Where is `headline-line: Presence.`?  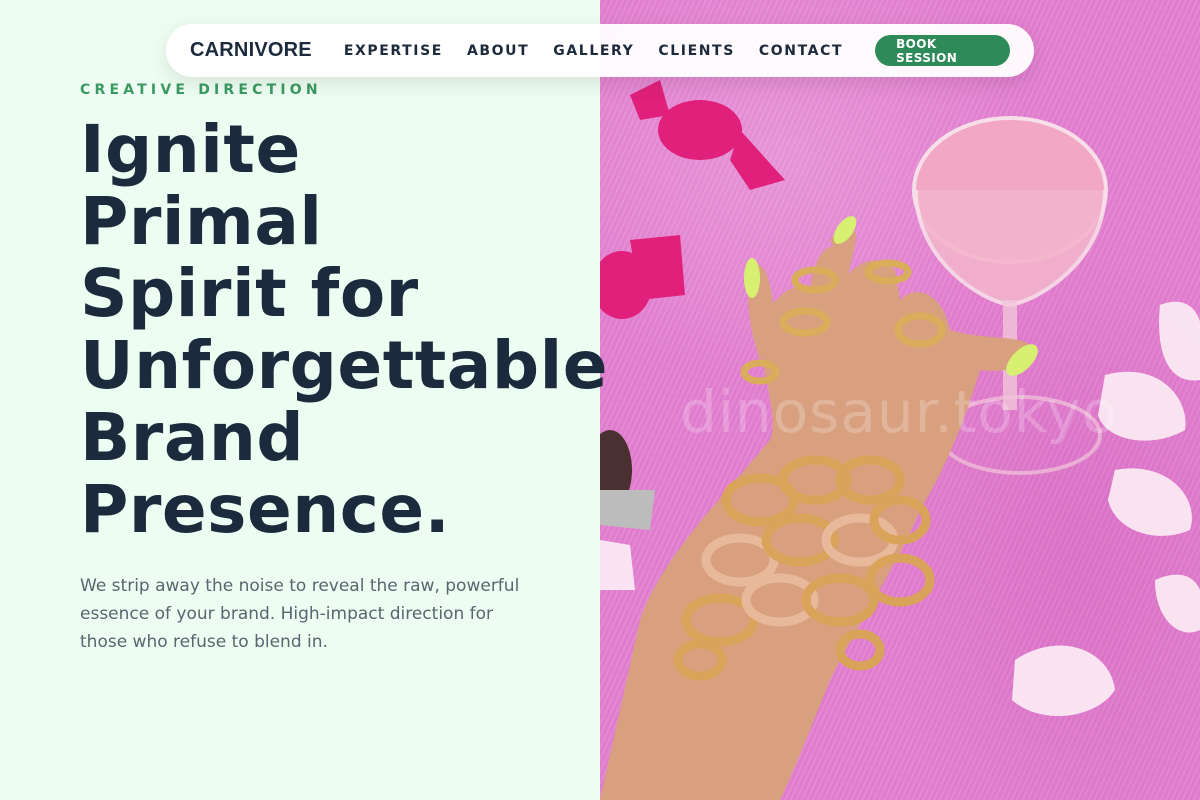 headline-line: Presence. is located at coordinates (265, 509).